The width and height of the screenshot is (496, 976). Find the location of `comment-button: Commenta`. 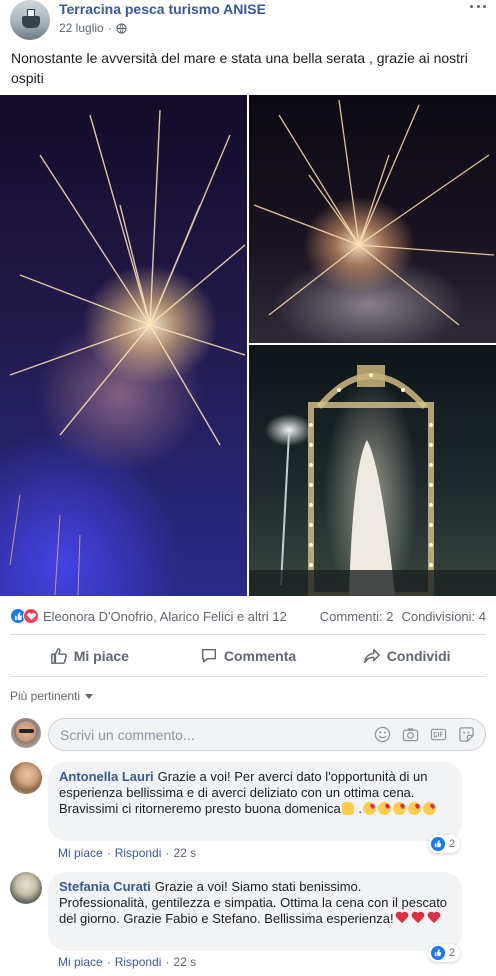

comment-button: Commenta is located at coordinates (248, 656).